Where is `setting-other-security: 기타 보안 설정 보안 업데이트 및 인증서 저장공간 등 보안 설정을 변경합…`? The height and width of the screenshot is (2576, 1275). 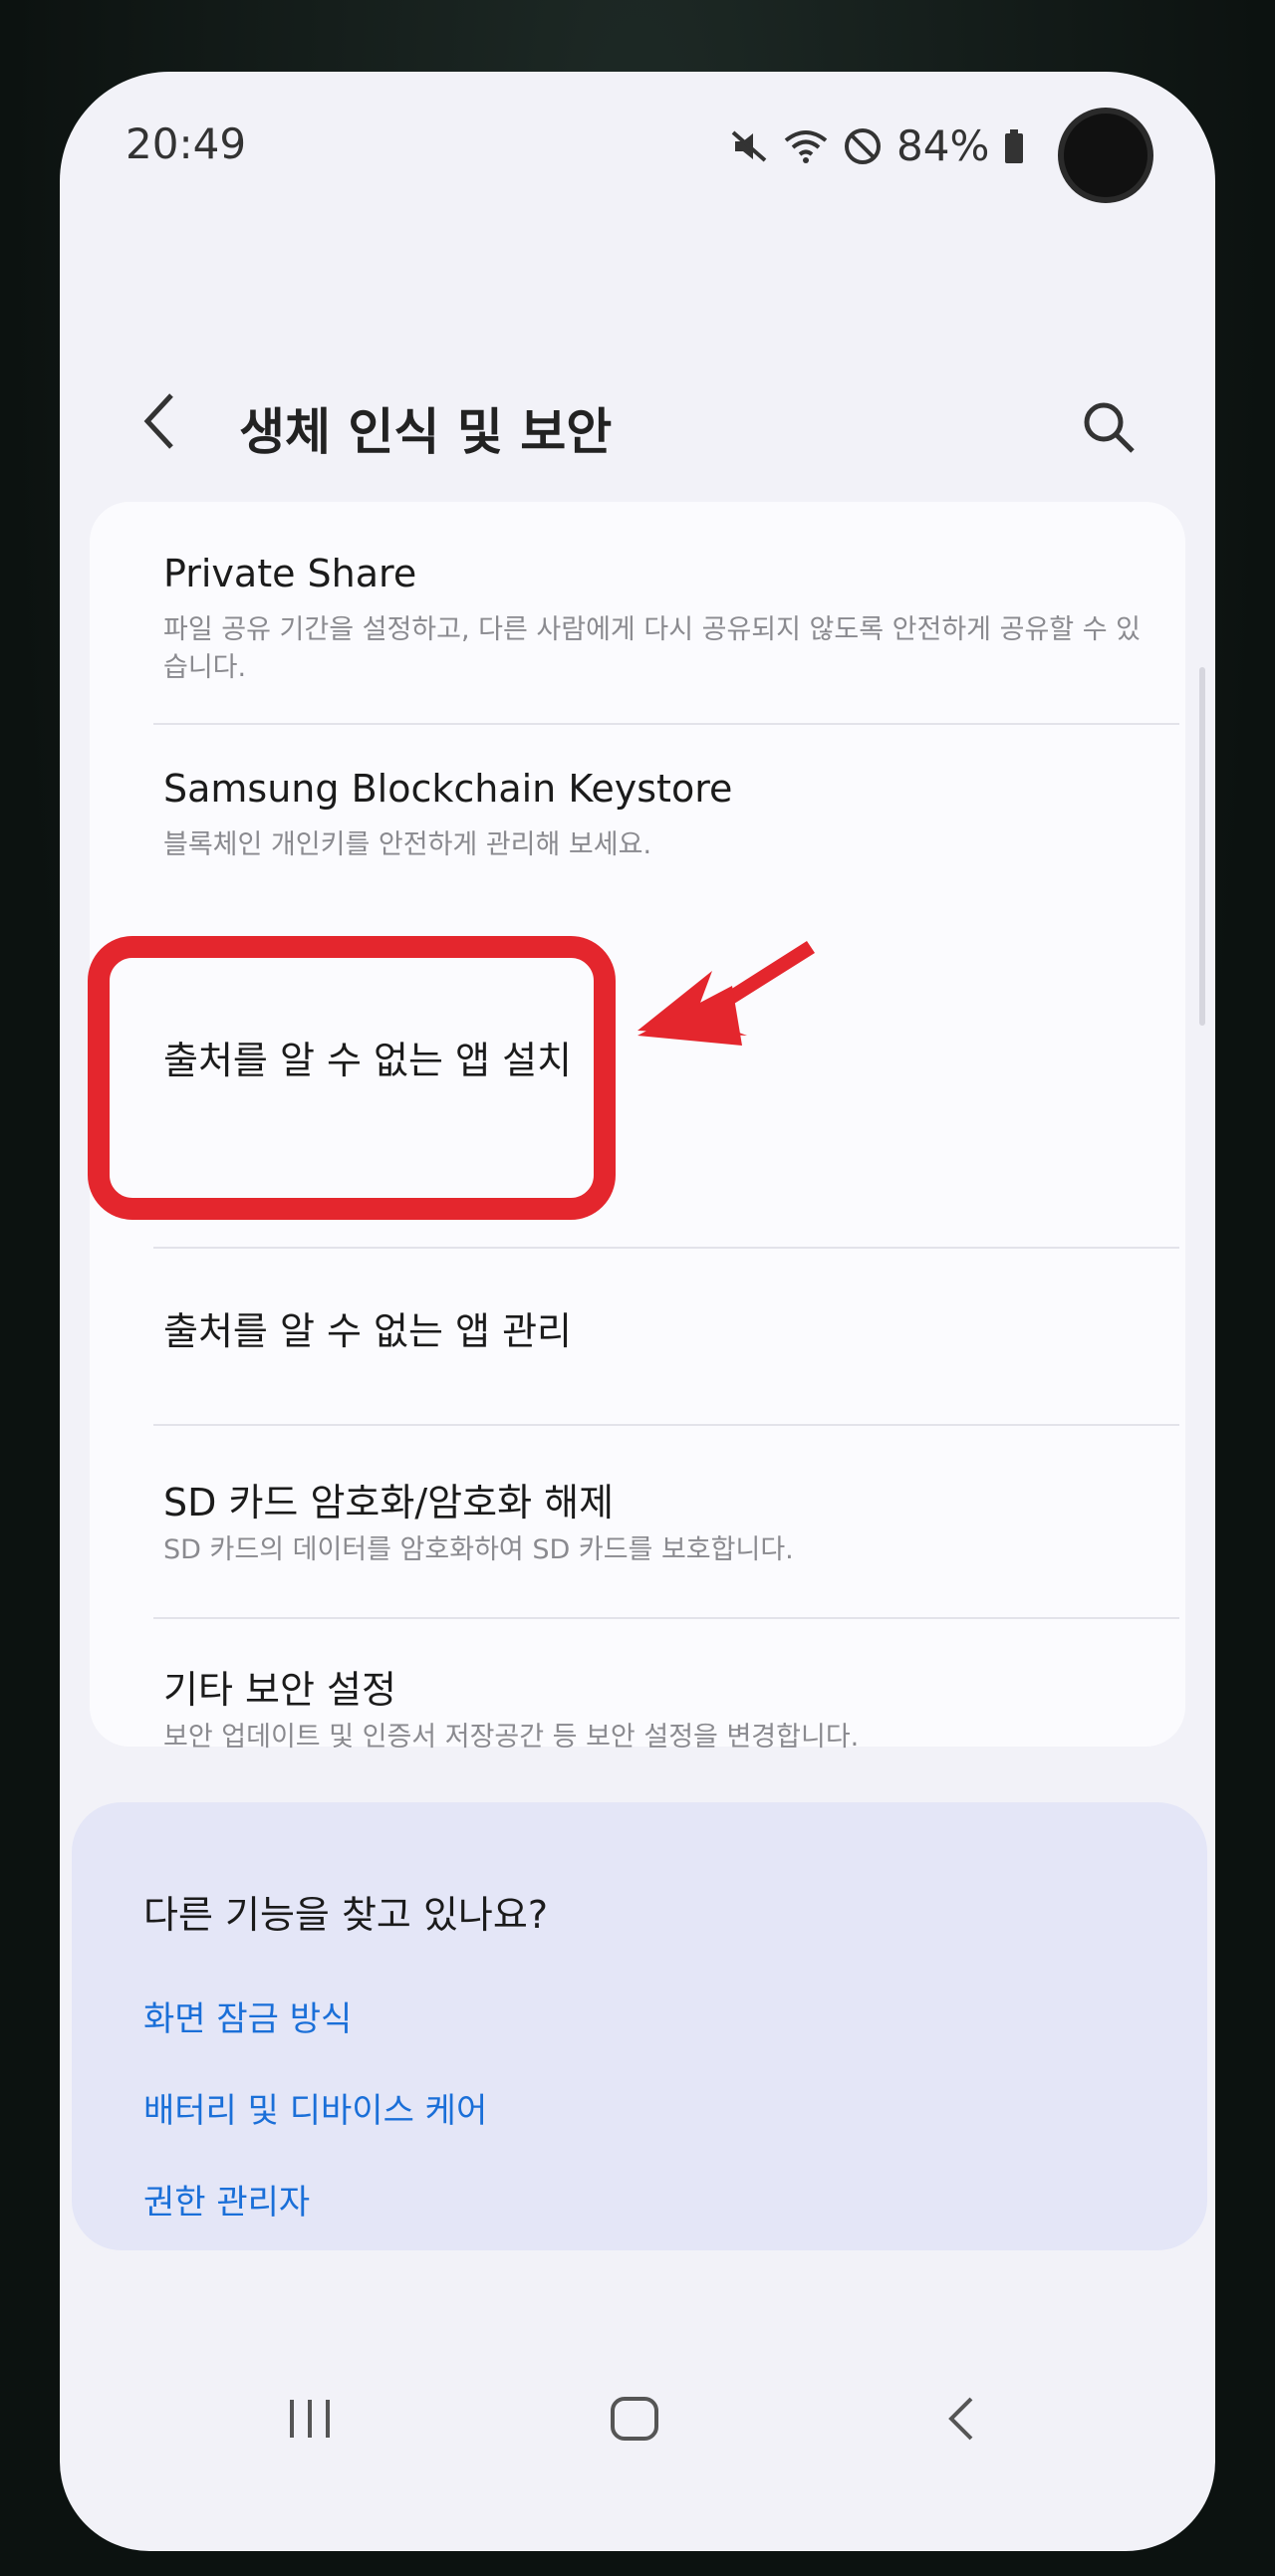 setting-other-security: 기타 보안 설정 보안 업데이트 및 인증서 저장공간 등 보안 설정을 변경합… is located at coordinates (637, 1687).